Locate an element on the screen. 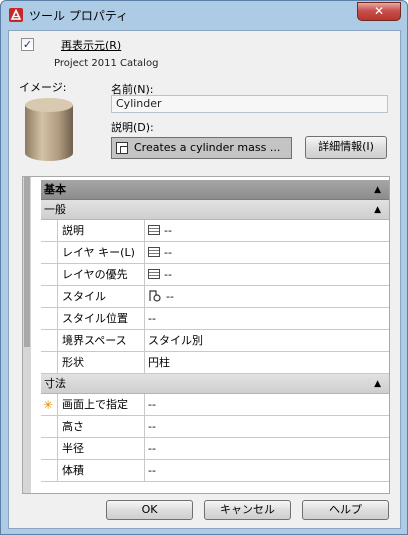  image-label: イメージ: is located at coordinates (43, 87).